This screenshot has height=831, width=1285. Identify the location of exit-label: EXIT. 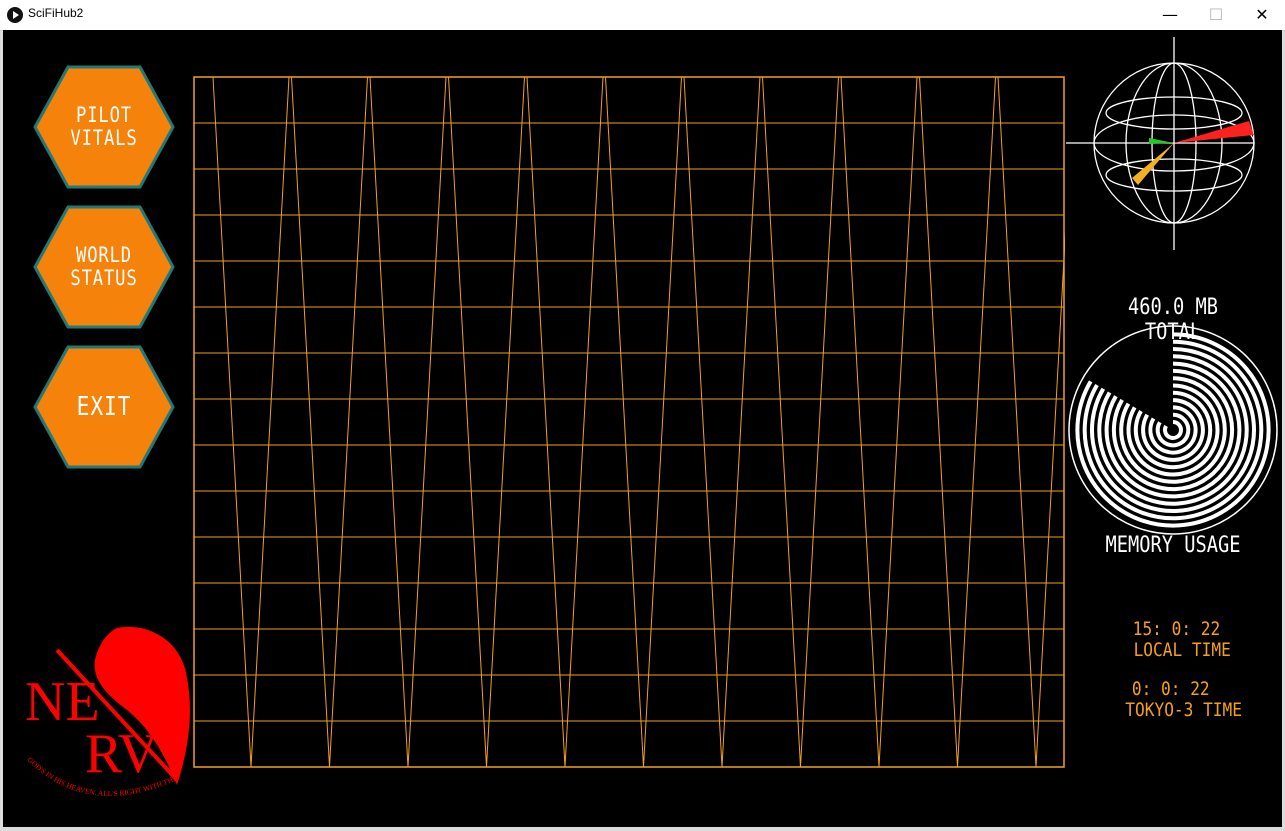
(104, 406).